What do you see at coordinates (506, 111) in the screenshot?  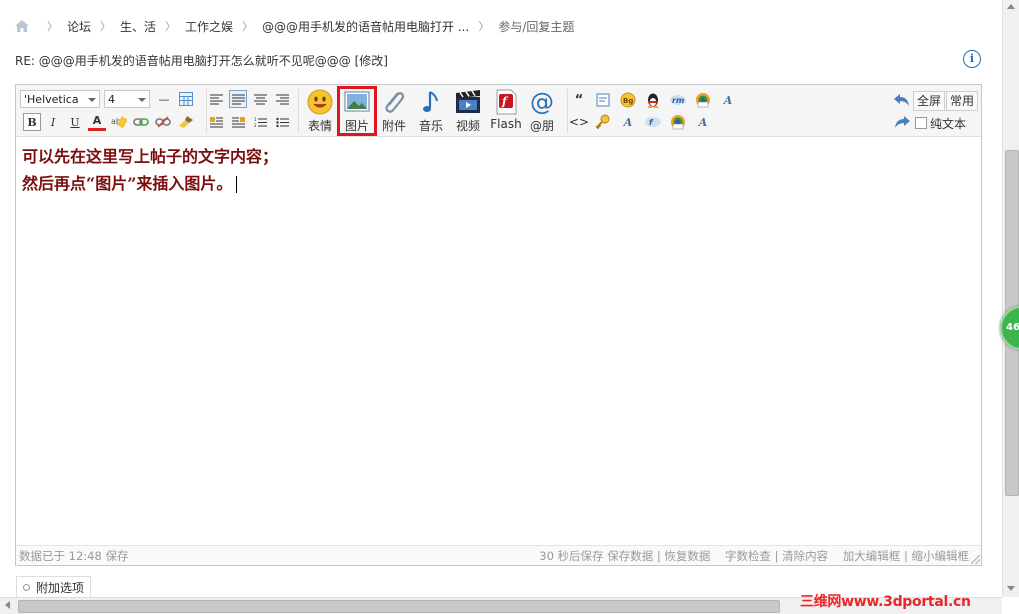 I see `flash-button: f Flash` at bounding box center [506, 111].